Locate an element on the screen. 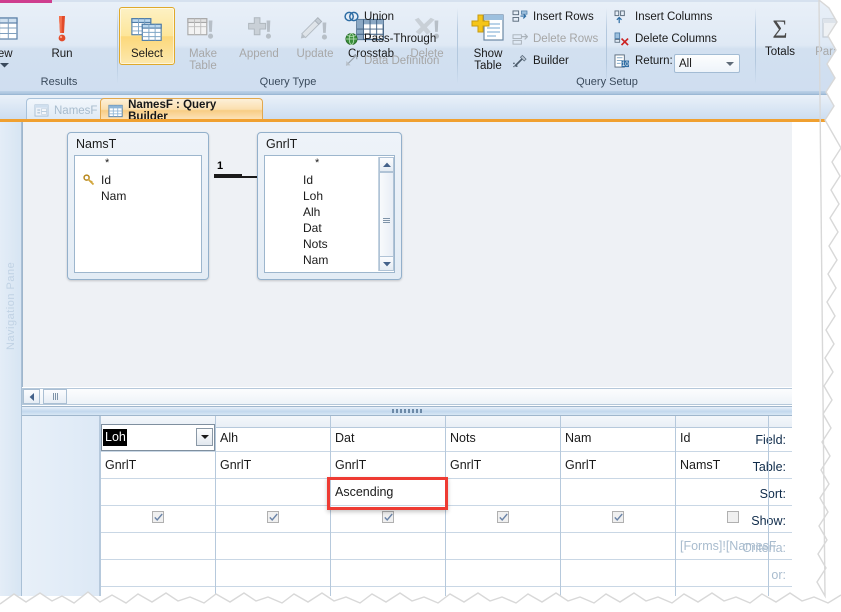 This screenshot has height=612, width=841. field-cell: Nam is located at coordinates (617, 438).